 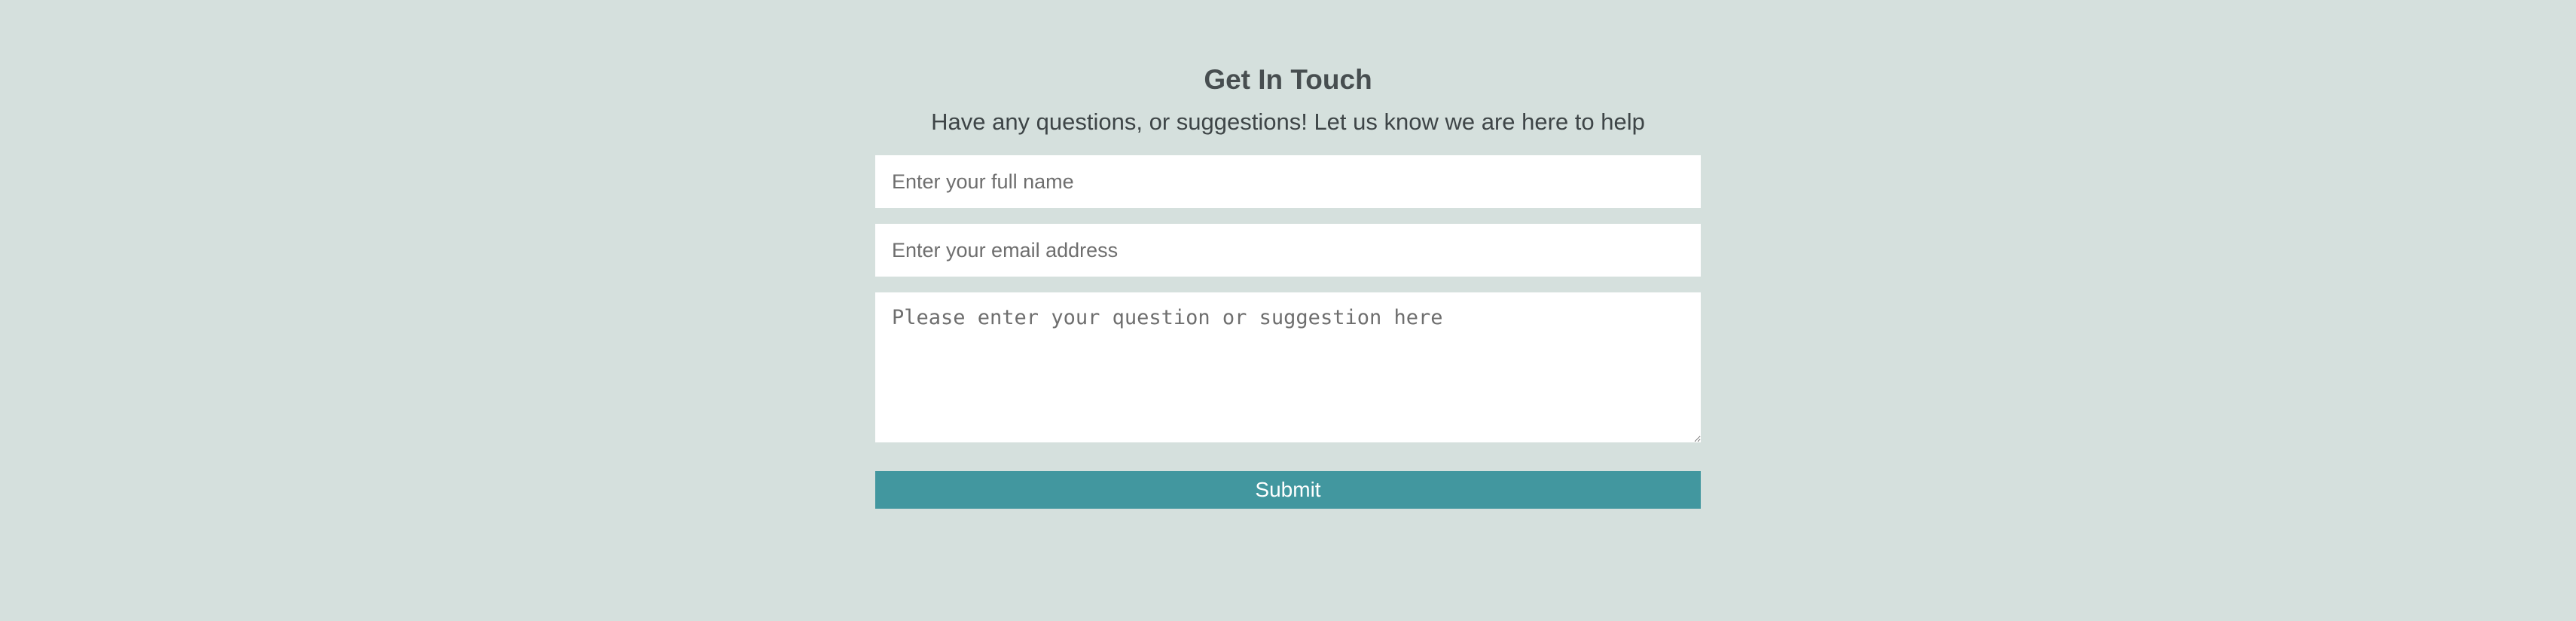 What do you see at coordinates (1288, 250) in the screenshot?
I see `email-input` at bounding box center [1288, 250].